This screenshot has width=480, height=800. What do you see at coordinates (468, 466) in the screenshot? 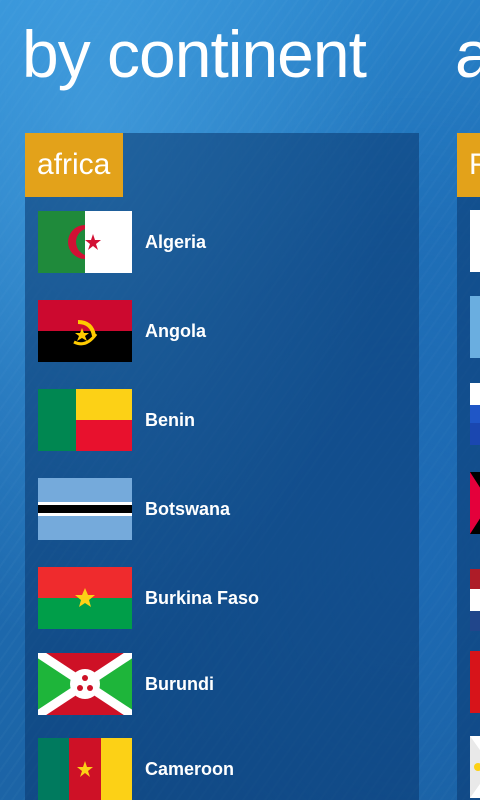
I see `next-section-peek: F` at bounding box center [468, 466].